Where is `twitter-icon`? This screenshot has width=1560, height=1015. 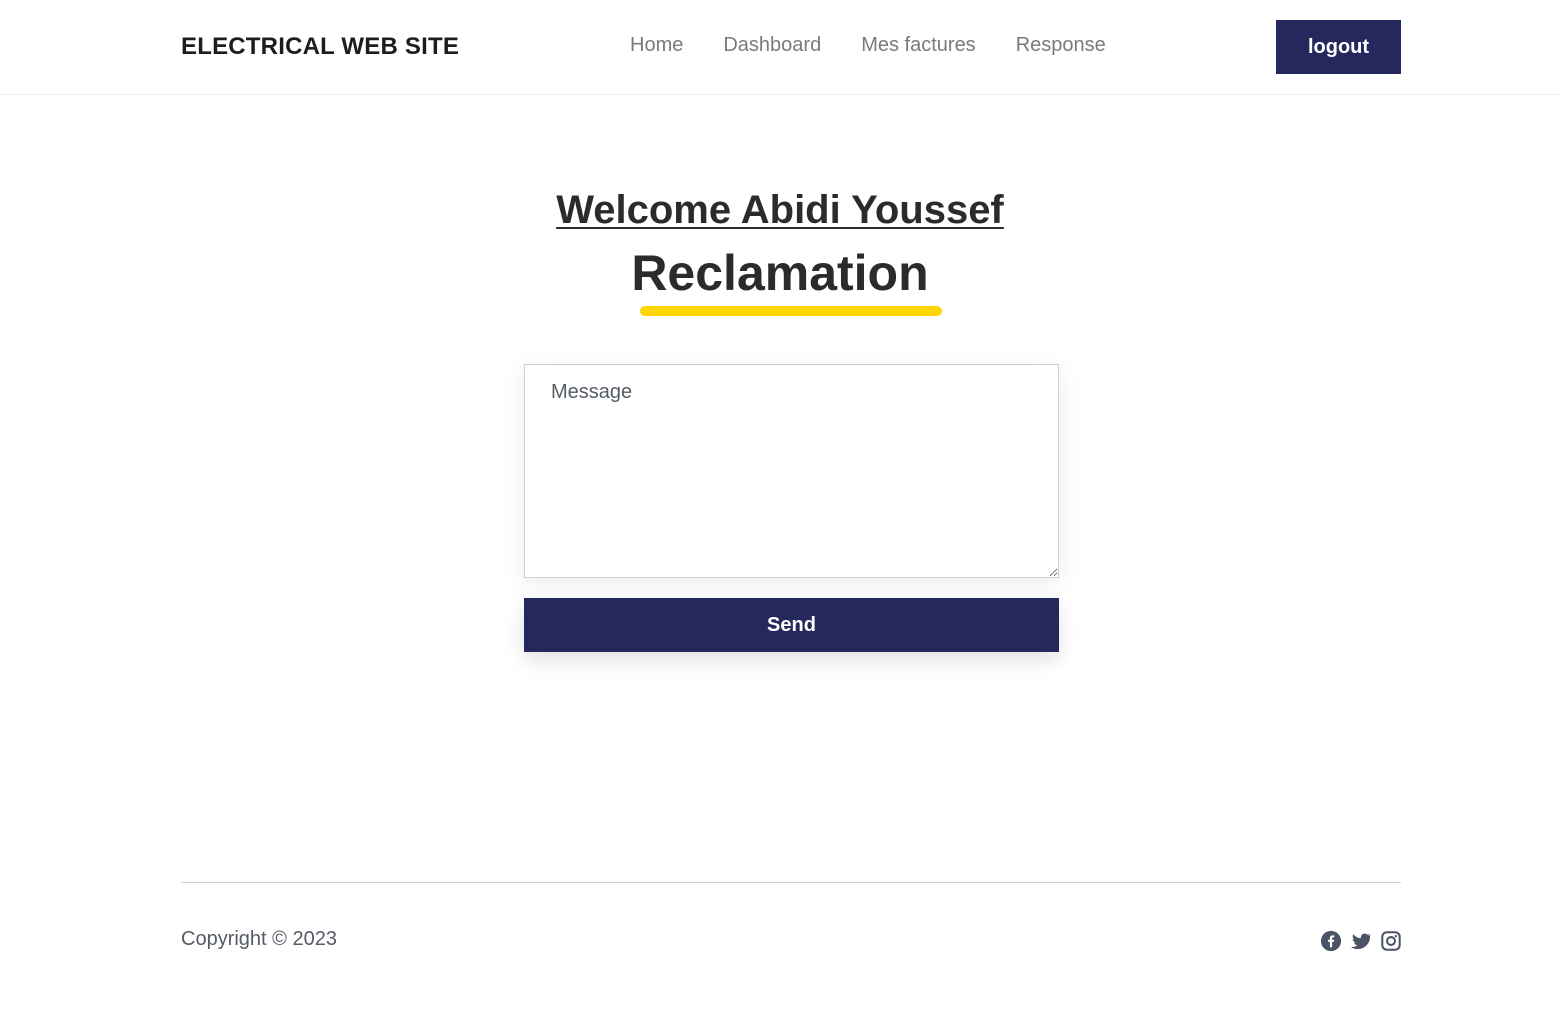 twitter-icon is located at coordinates (1361, 941).